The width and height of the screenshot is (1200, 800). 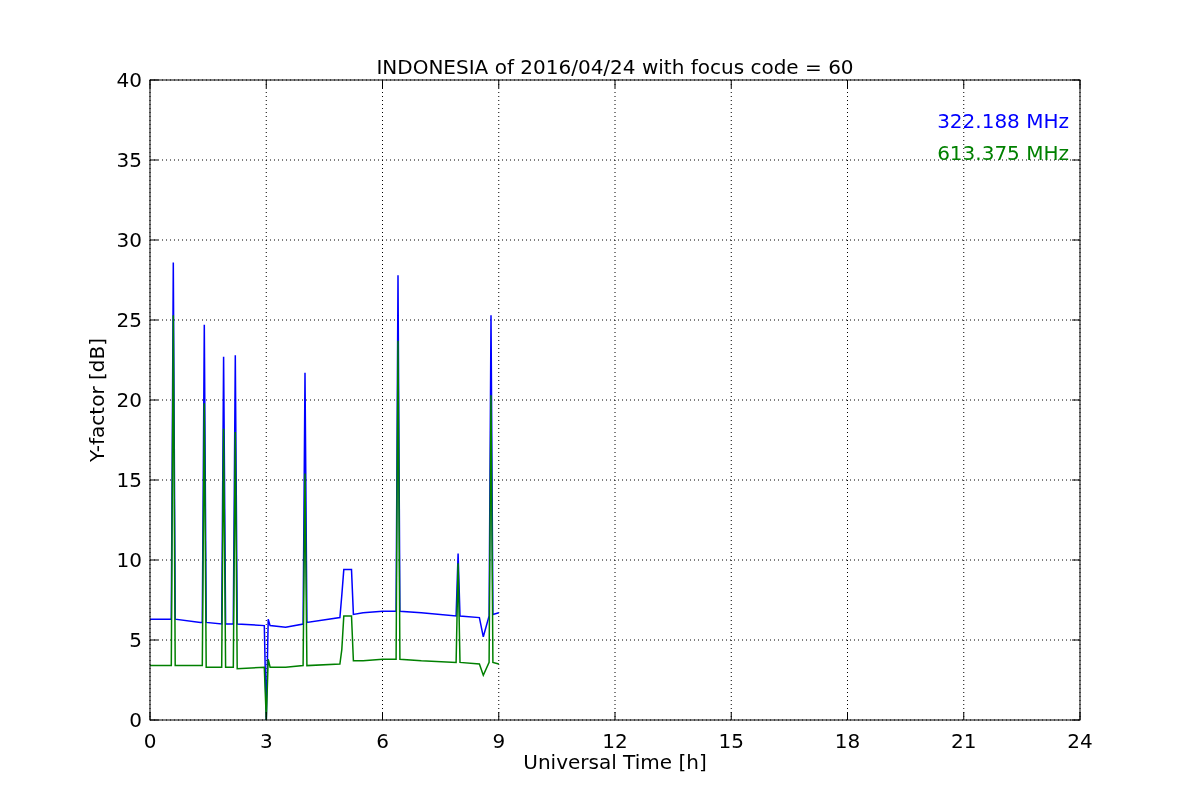 What do you see at coordinates (129, 320) in the screenshot?
I see `y-tick-label: 25` at bounding box center [129, 320].